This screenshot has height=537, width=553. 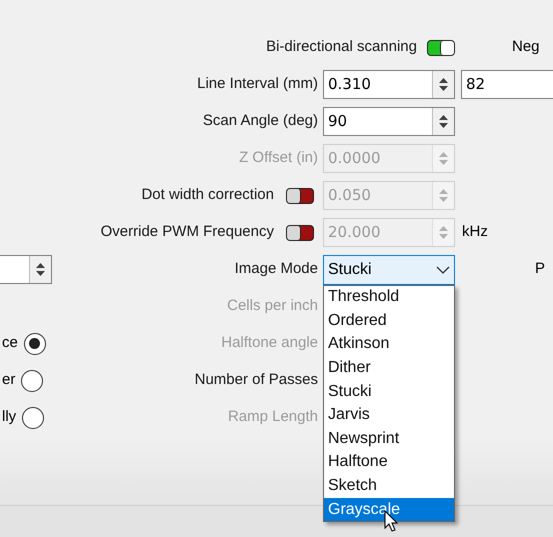 I want to click on setting-label: Cells per inch, so click(x=272, y=306).